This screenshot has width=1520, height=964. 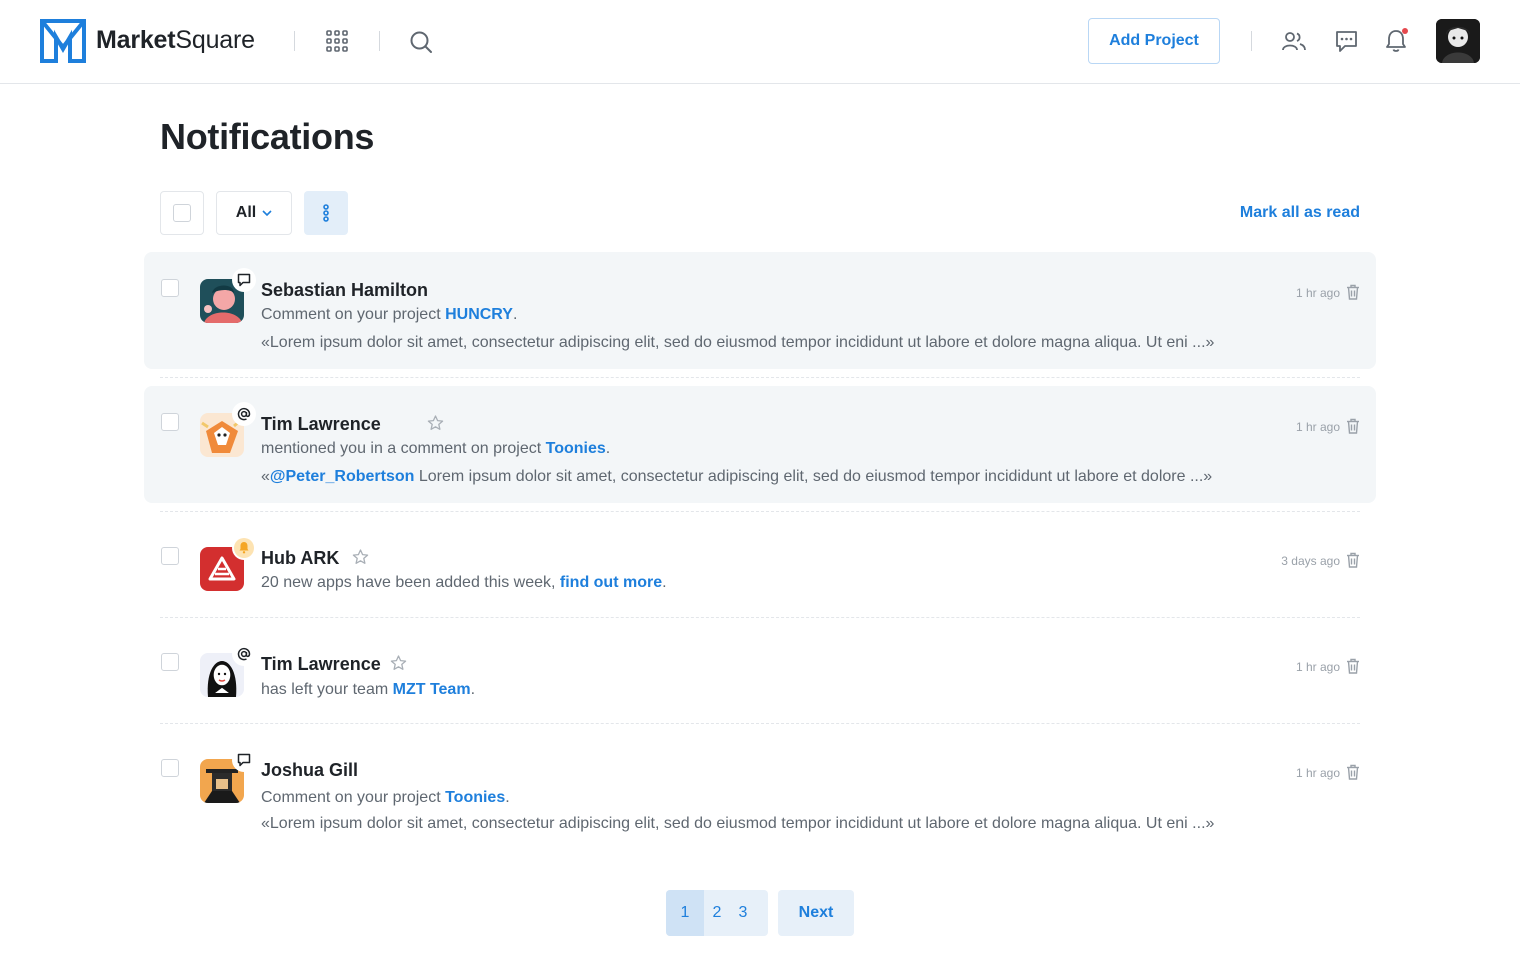 What do you see at coordinates (267, 136) in the screenshot?
I see `page-title: Notifications` at bounding box center [267, 136].